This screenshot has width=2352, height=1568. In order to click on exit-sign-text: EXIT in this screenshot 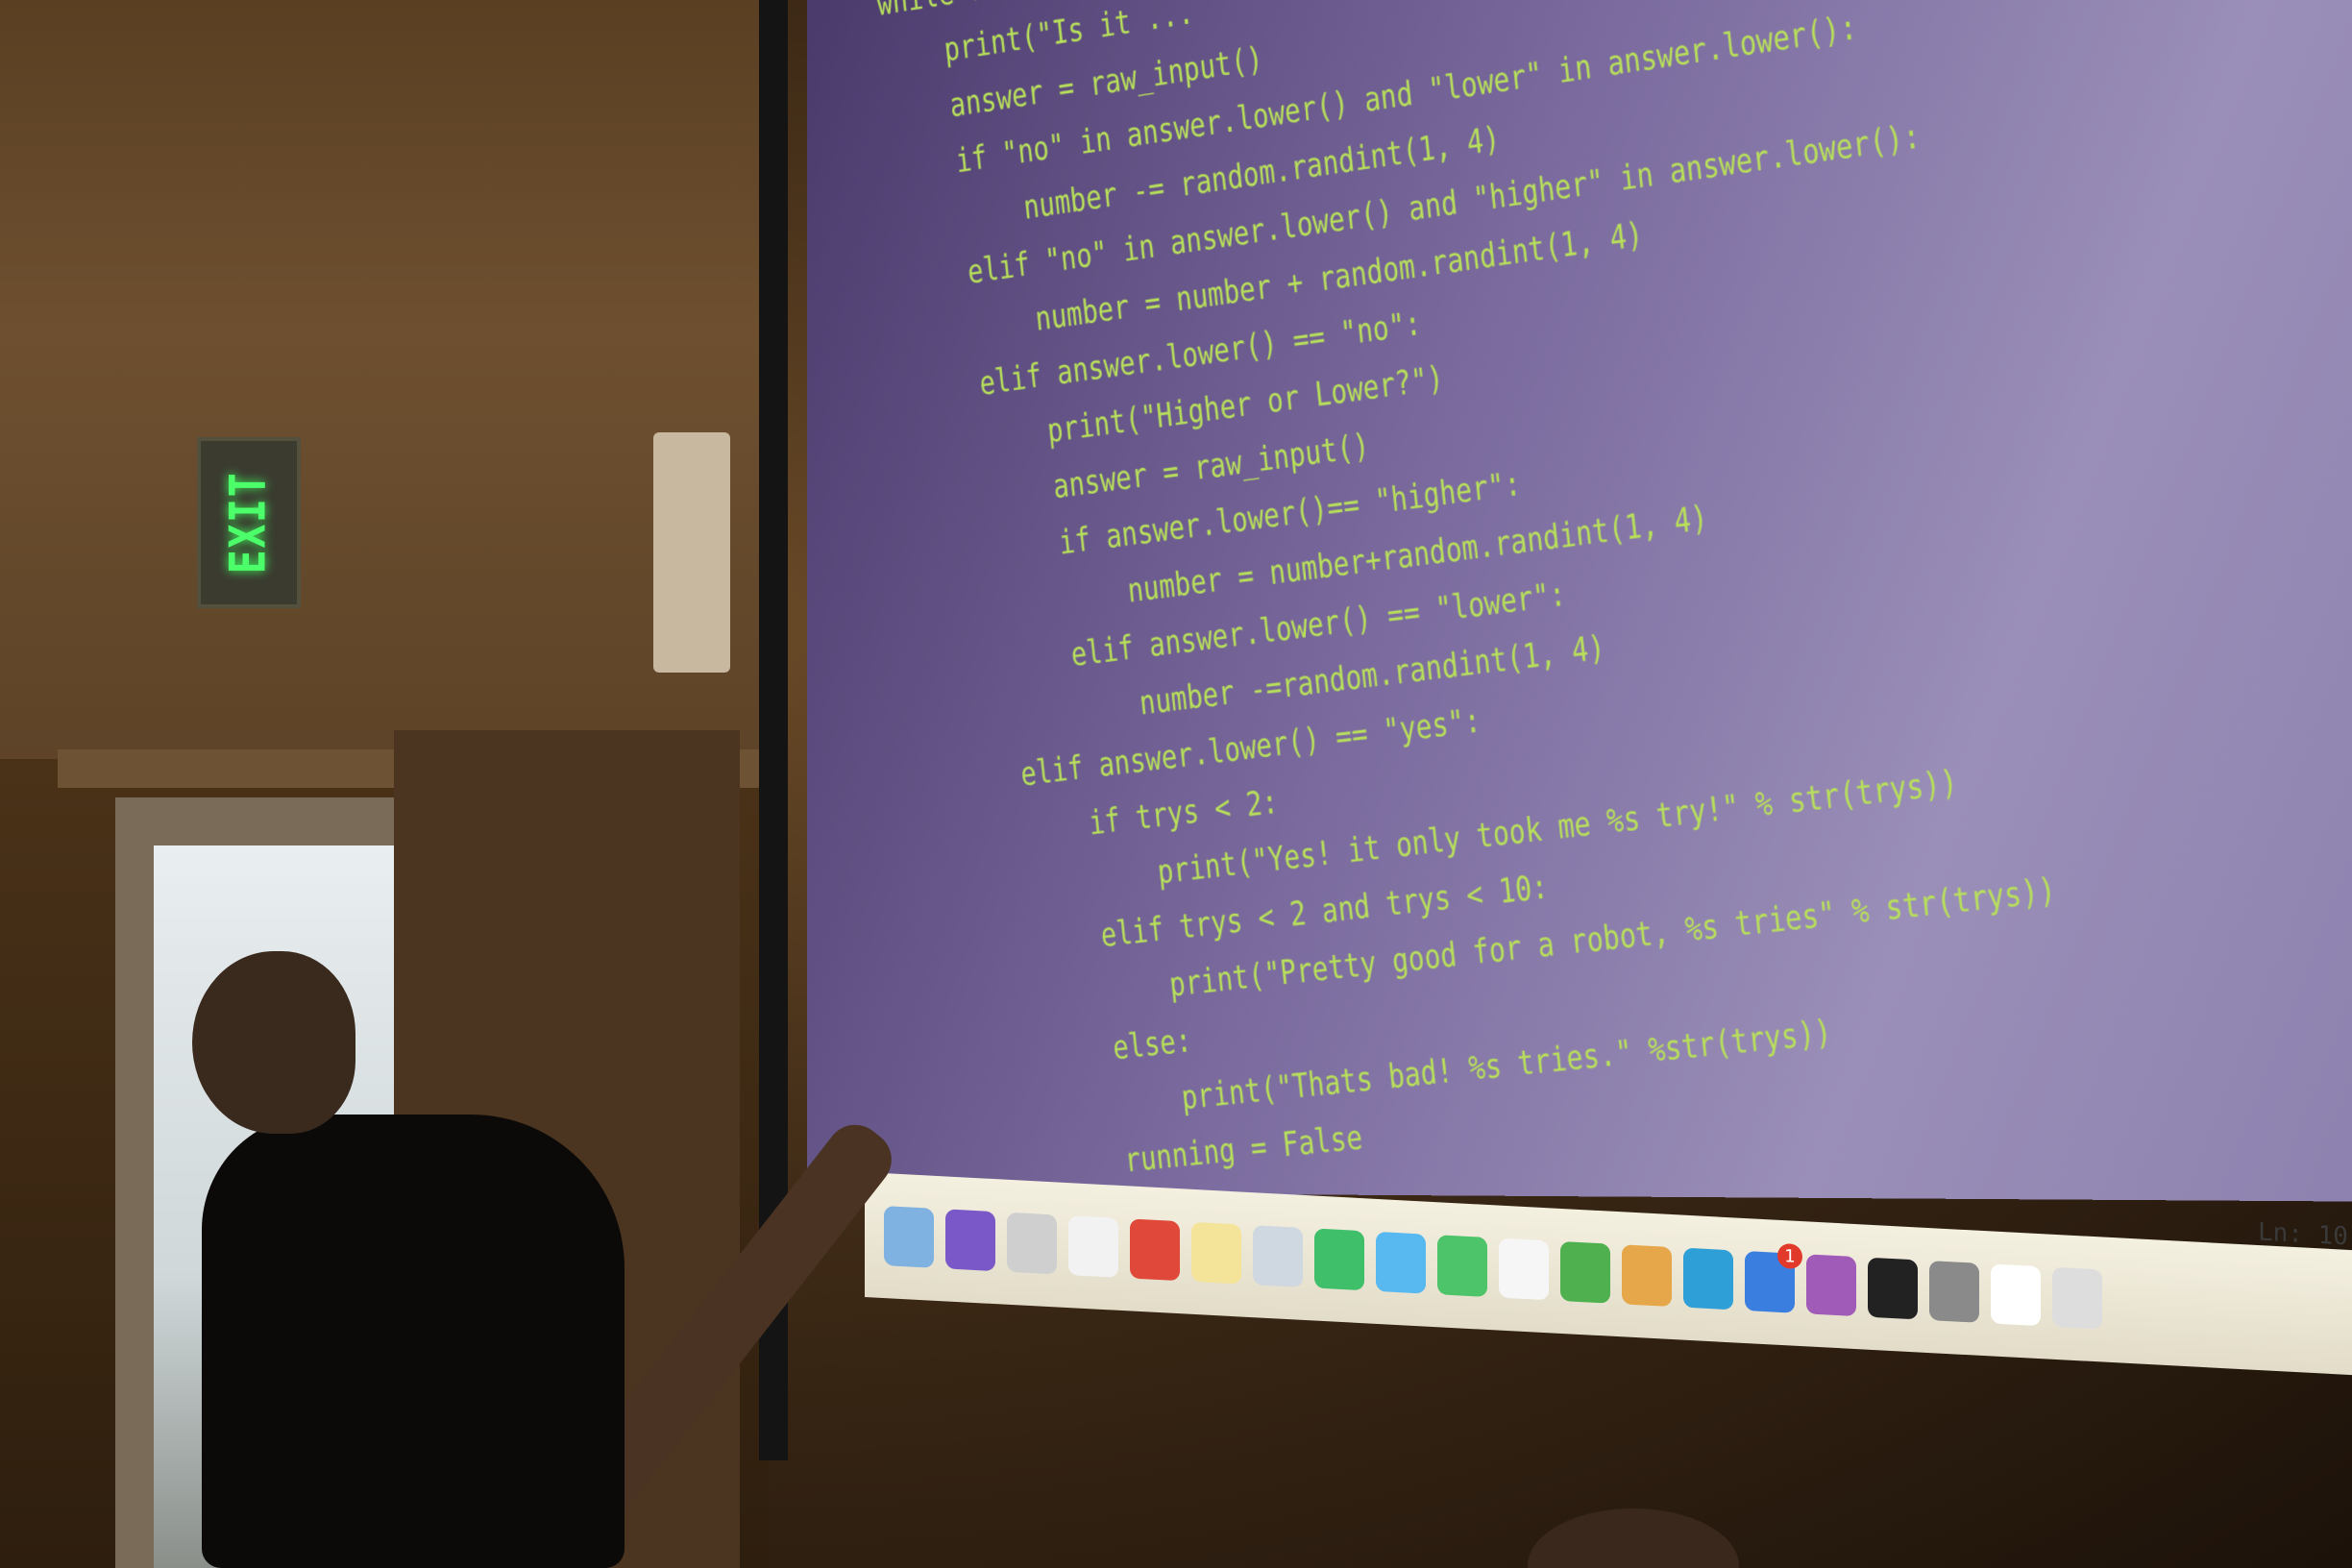, I will do `click(250, 523)`.